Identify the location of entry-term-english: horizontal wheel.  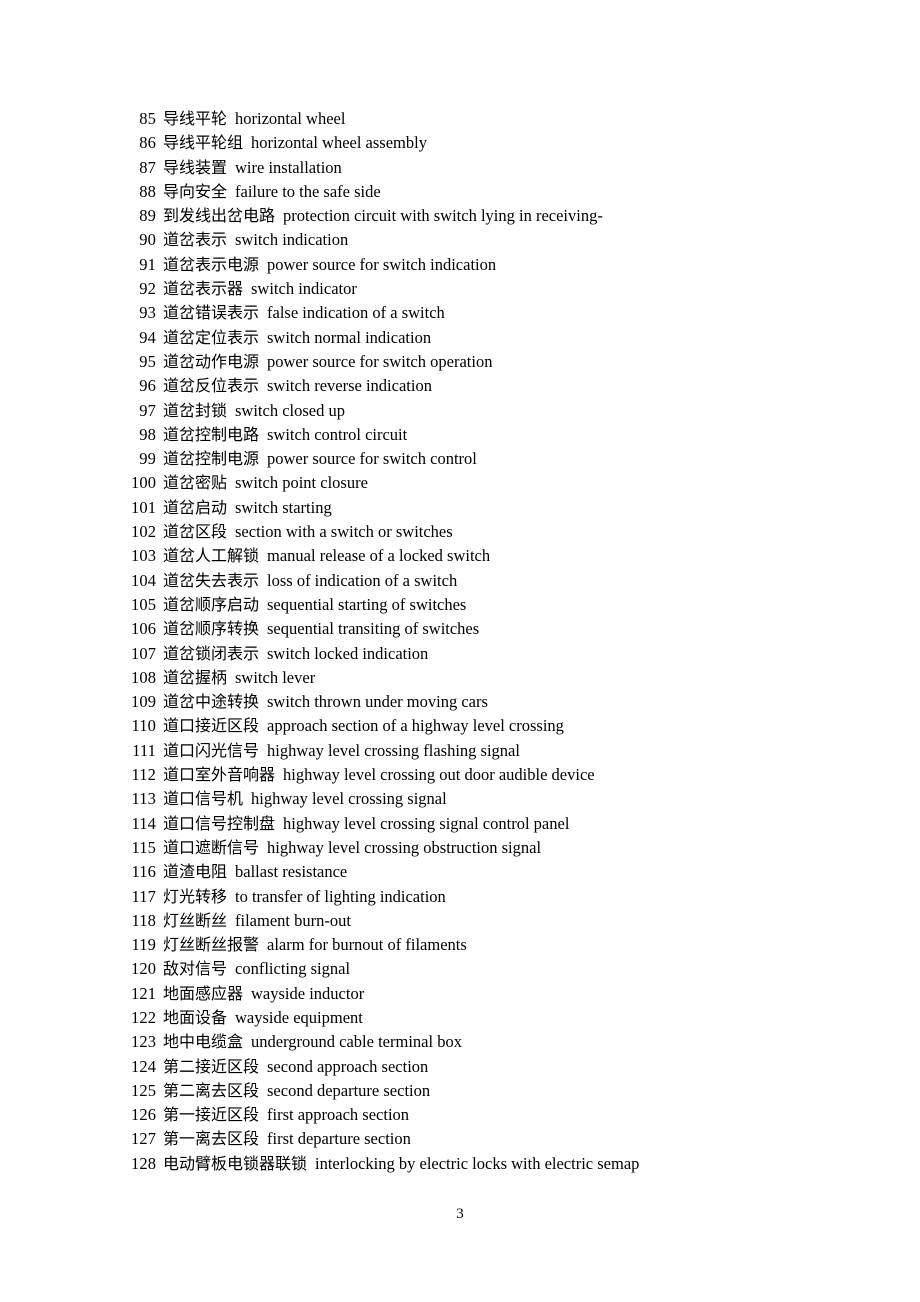
(290, 118).